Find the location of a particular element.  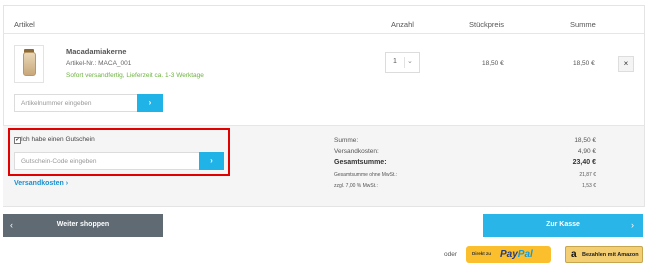

chevron-down-icon: ⌄ is located at coordinates (410, 61).